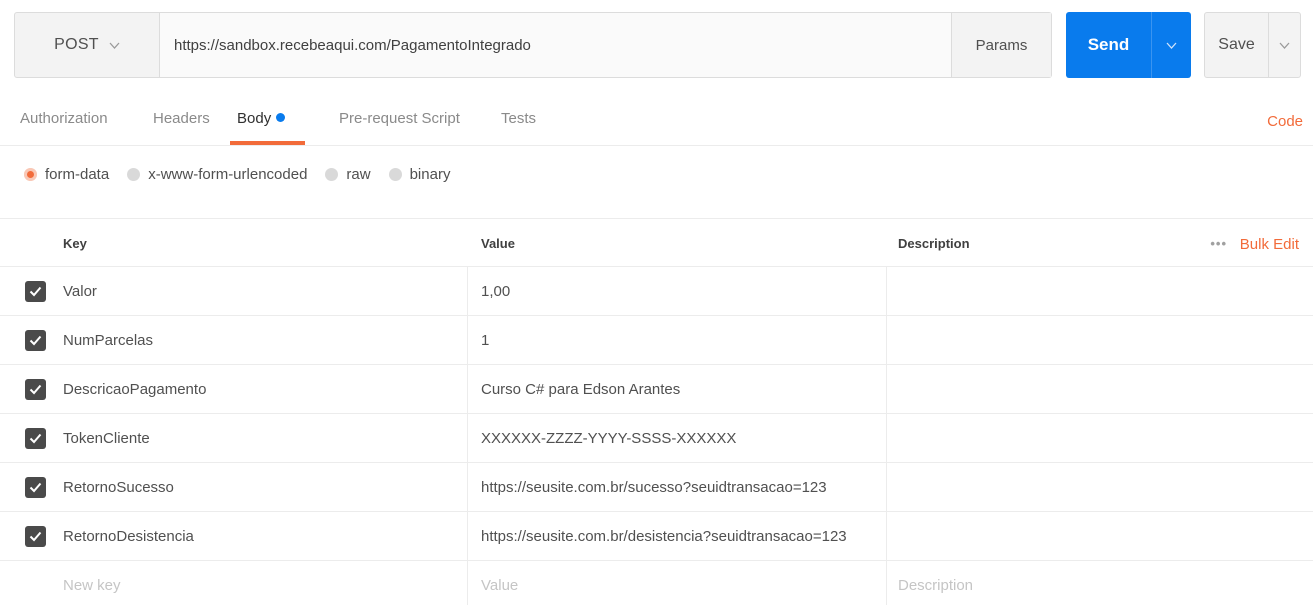 The height and width of the screenshot is (605, 1313). What do you see at coordinates (281, 117) in the screenshot?
I see `modified-dot-icon` at bounding box center [281, 117].